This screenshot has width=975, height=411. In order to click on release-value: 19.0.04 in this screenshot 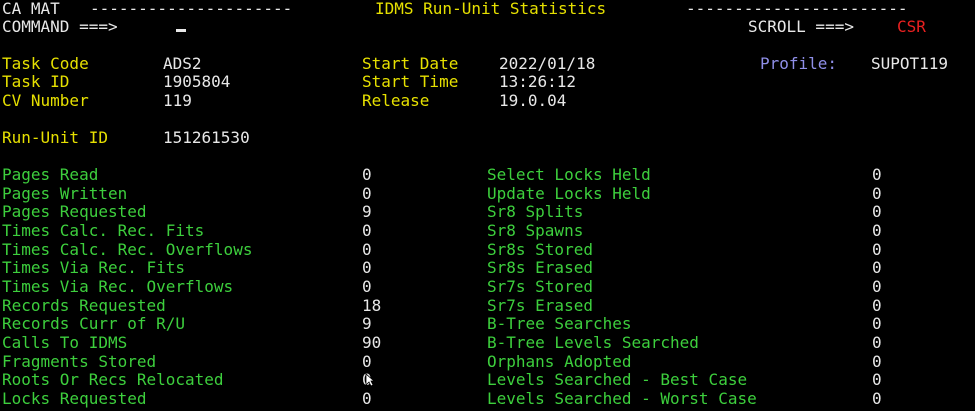, I will do `click(533, 100)`.